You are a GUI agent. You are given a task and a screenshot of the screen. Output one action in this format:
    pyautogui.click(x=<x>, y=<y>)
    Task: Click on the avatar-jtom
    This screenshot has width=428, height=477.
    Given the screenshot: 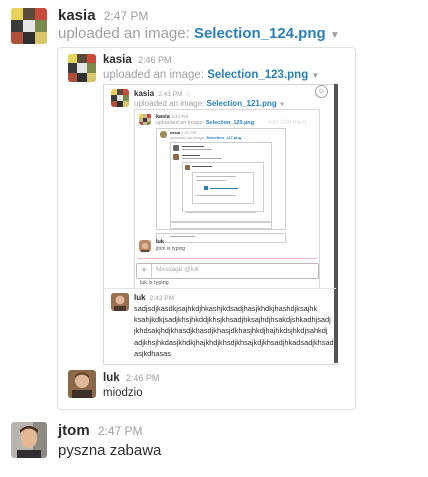 What is the action you would take?
    pyautogui.click(x=29, y=440)
    